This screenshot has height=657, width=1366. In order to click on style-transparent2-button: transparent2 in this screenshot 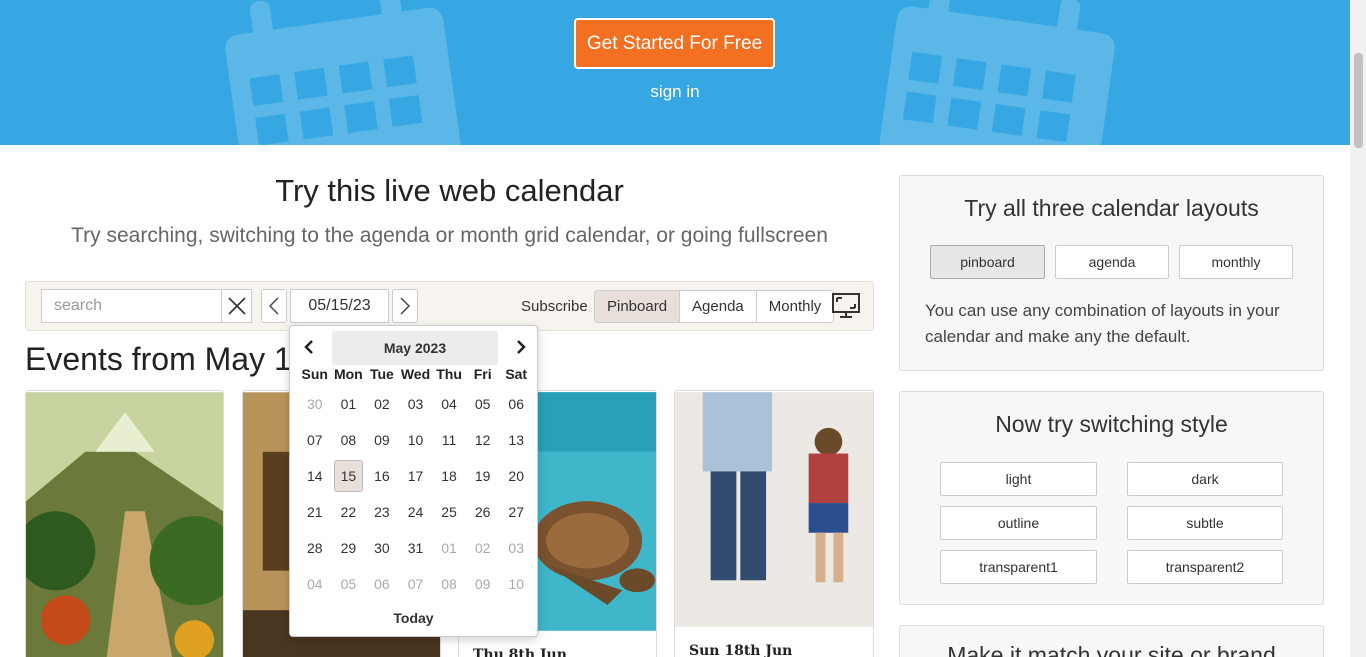, I will do `click(1205, 567)`.